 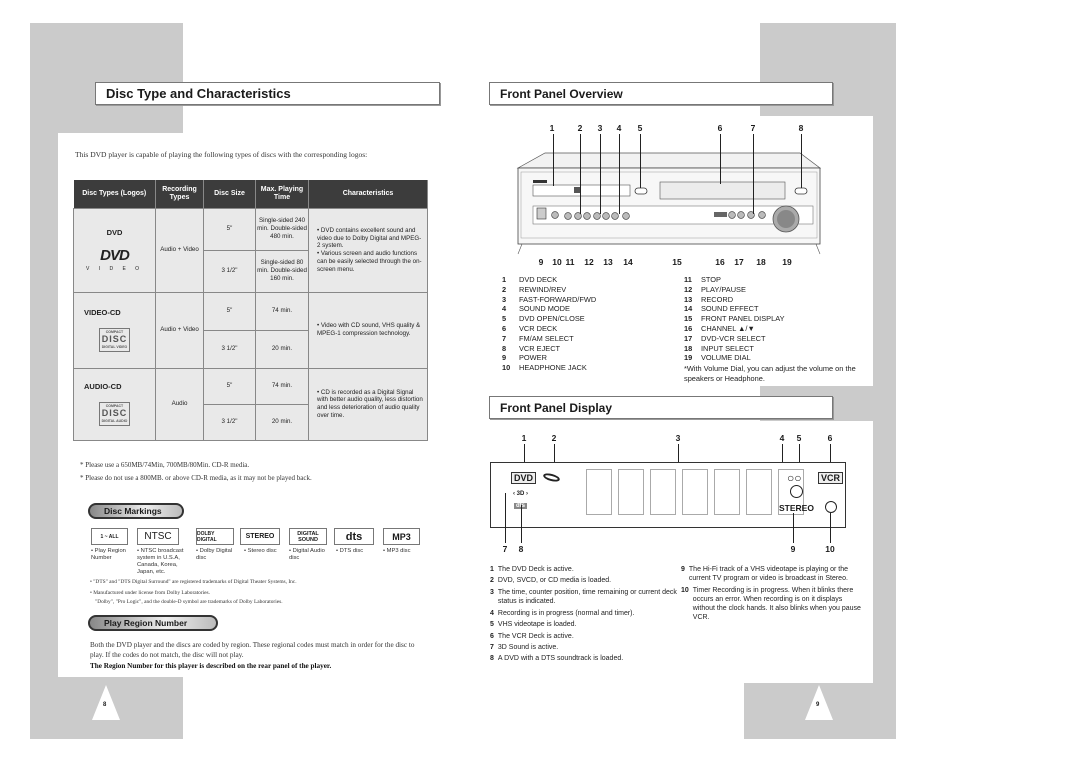 I want to click on overview-callout-10: 10, so click(x=557, y=262).